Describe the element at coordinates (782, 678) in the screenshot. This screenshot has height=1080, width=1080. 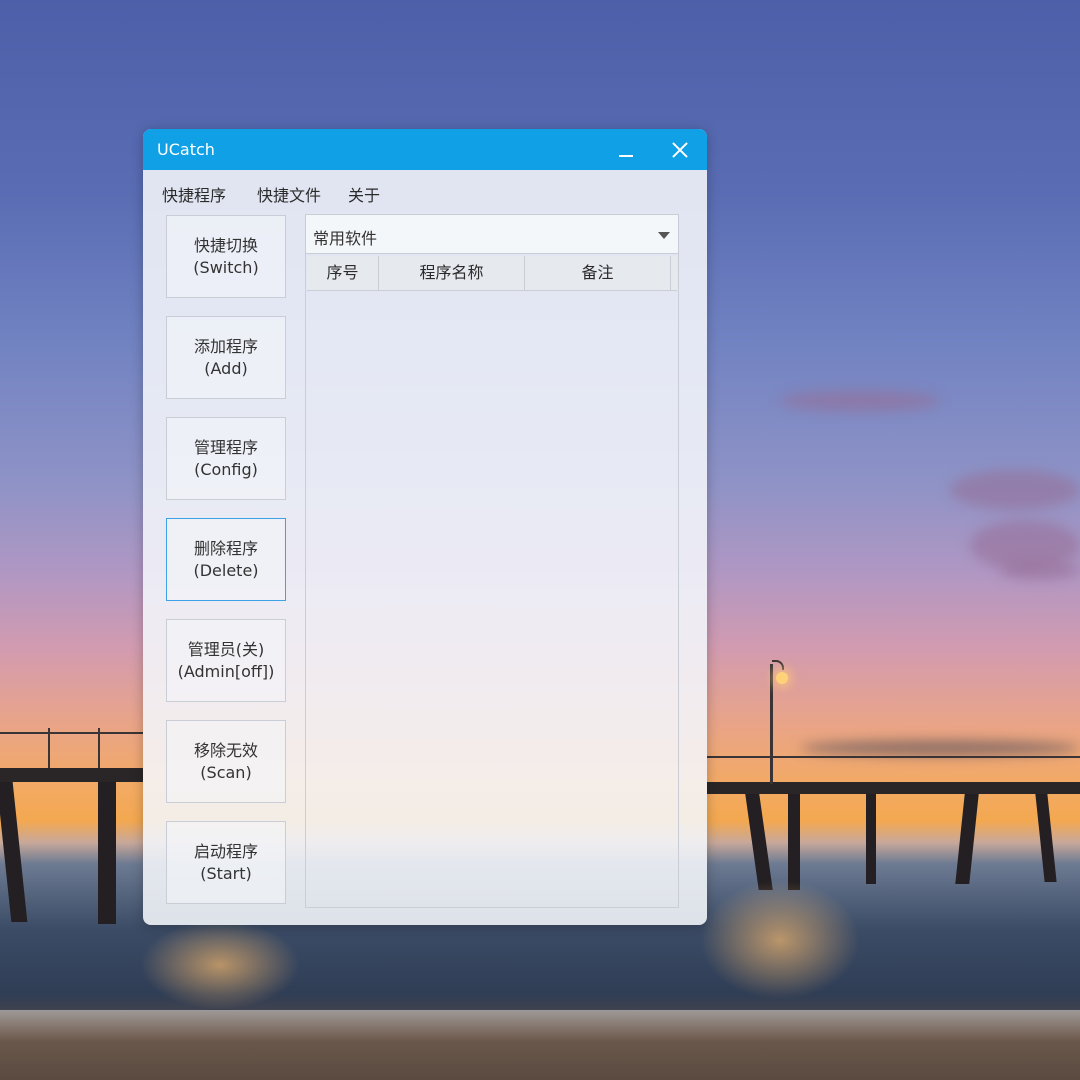
I see `street-lamp-light` at that location.